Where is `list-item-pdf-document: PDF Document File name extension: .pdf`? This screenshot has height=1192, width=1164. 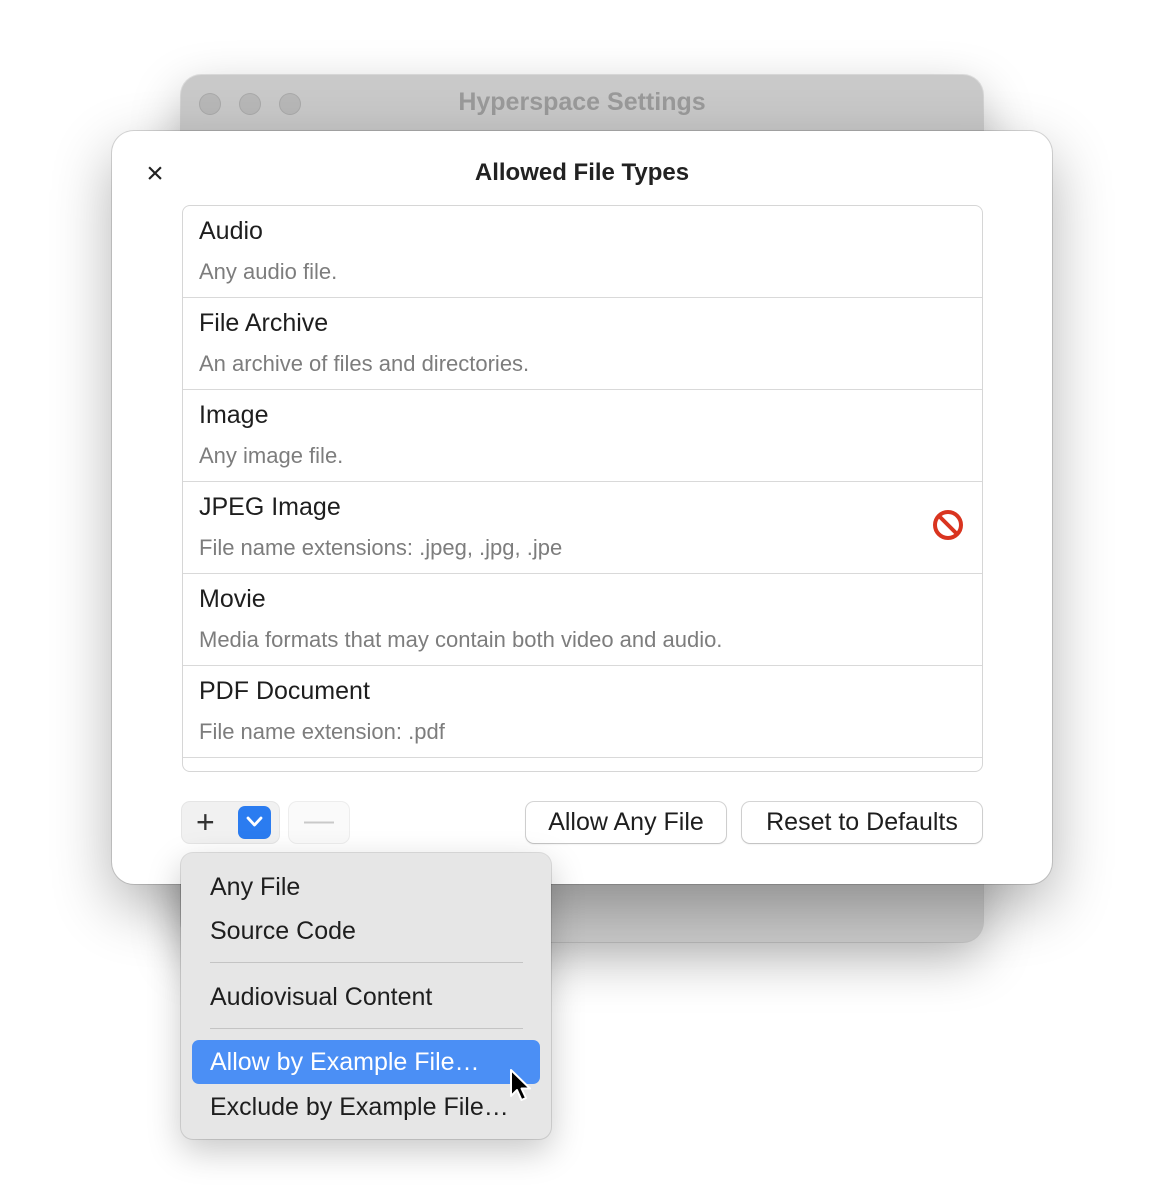
list-item-pdf-document: PDF Document File name extension: .pdf is located at coordinates (582, 712).